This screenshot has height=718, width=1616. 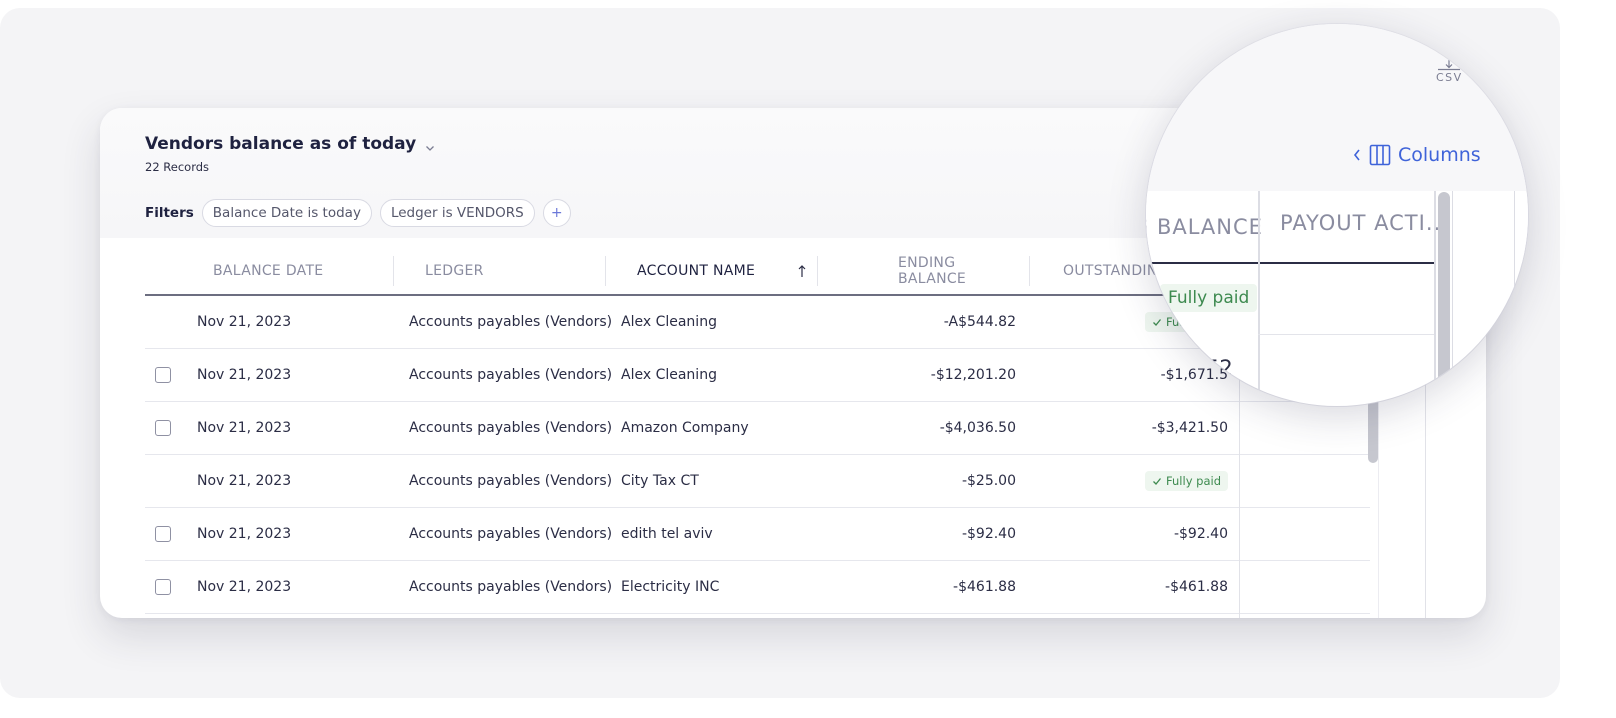 I want to click on cell-ending-balance: -$25.00, so click(x=988, y=481).